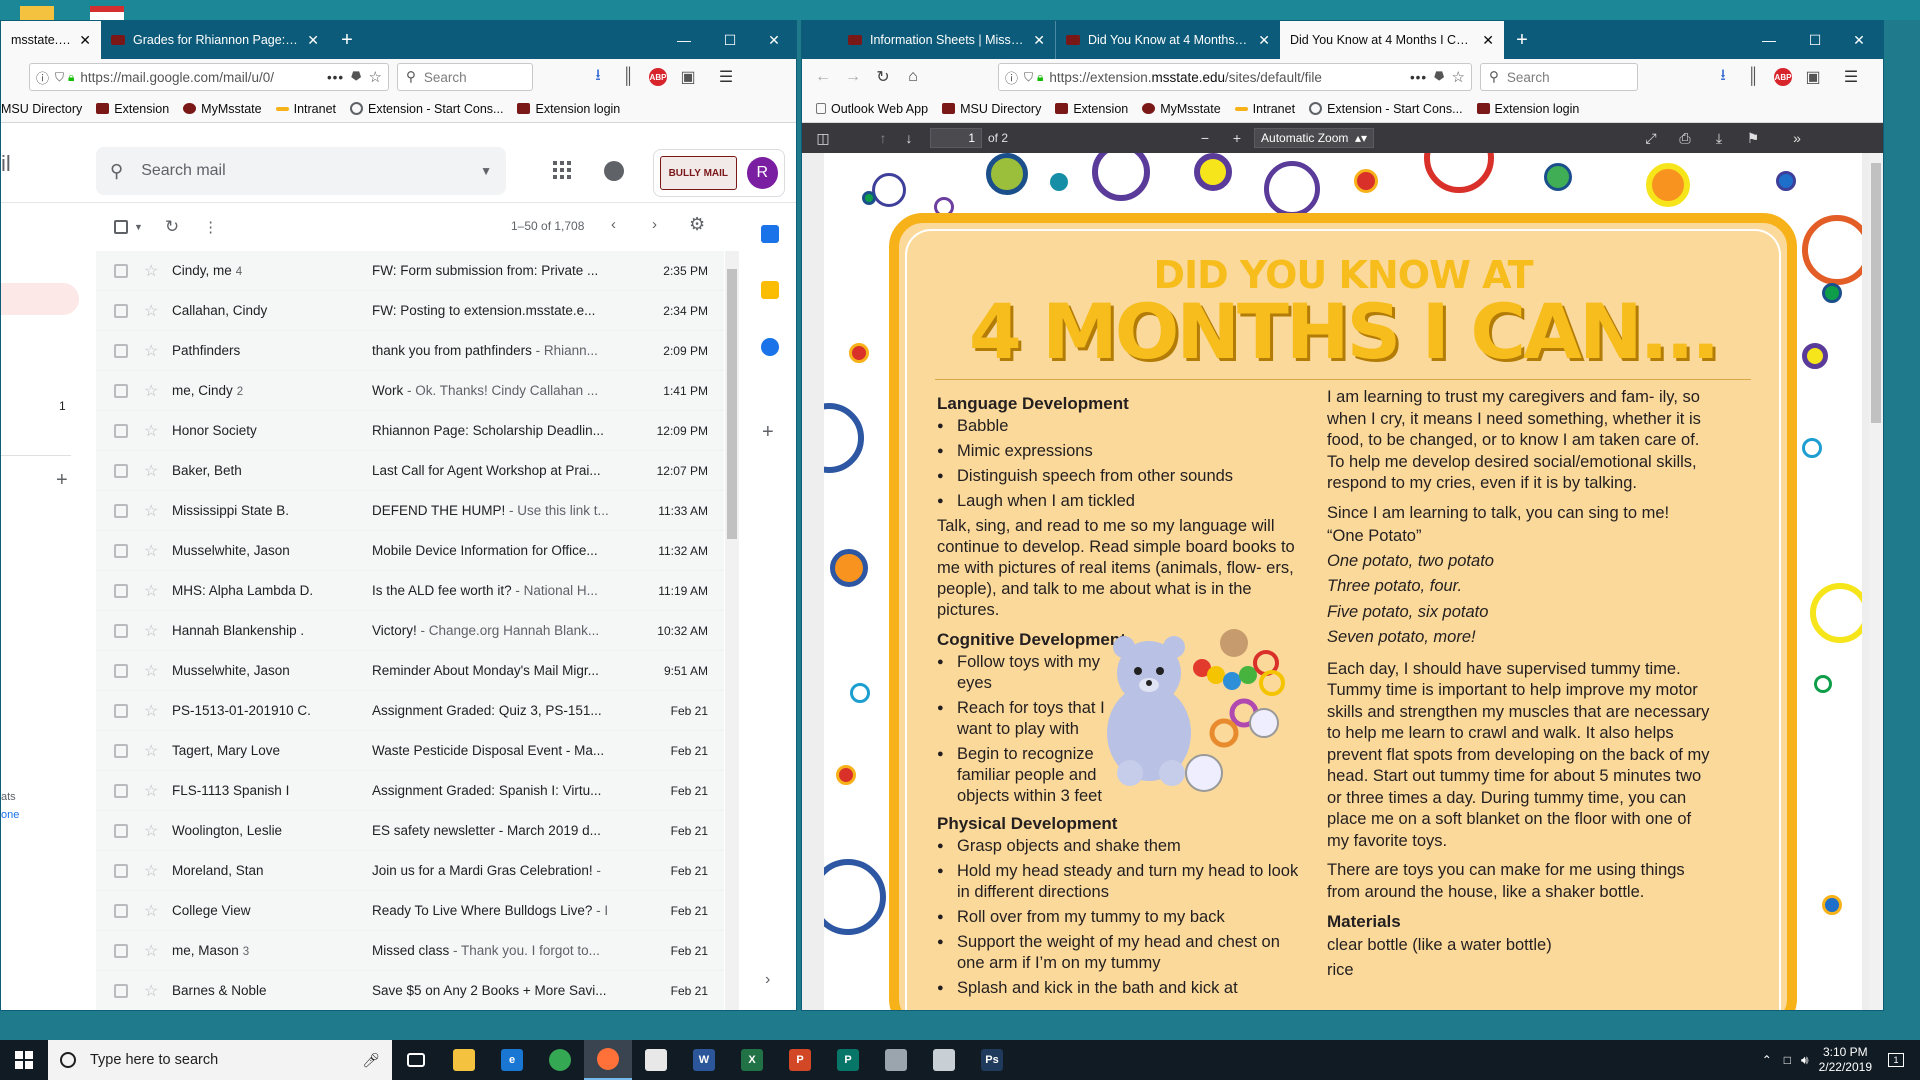  I want to click on taskbar-powerpoint-button: P, so click(800, 1060).